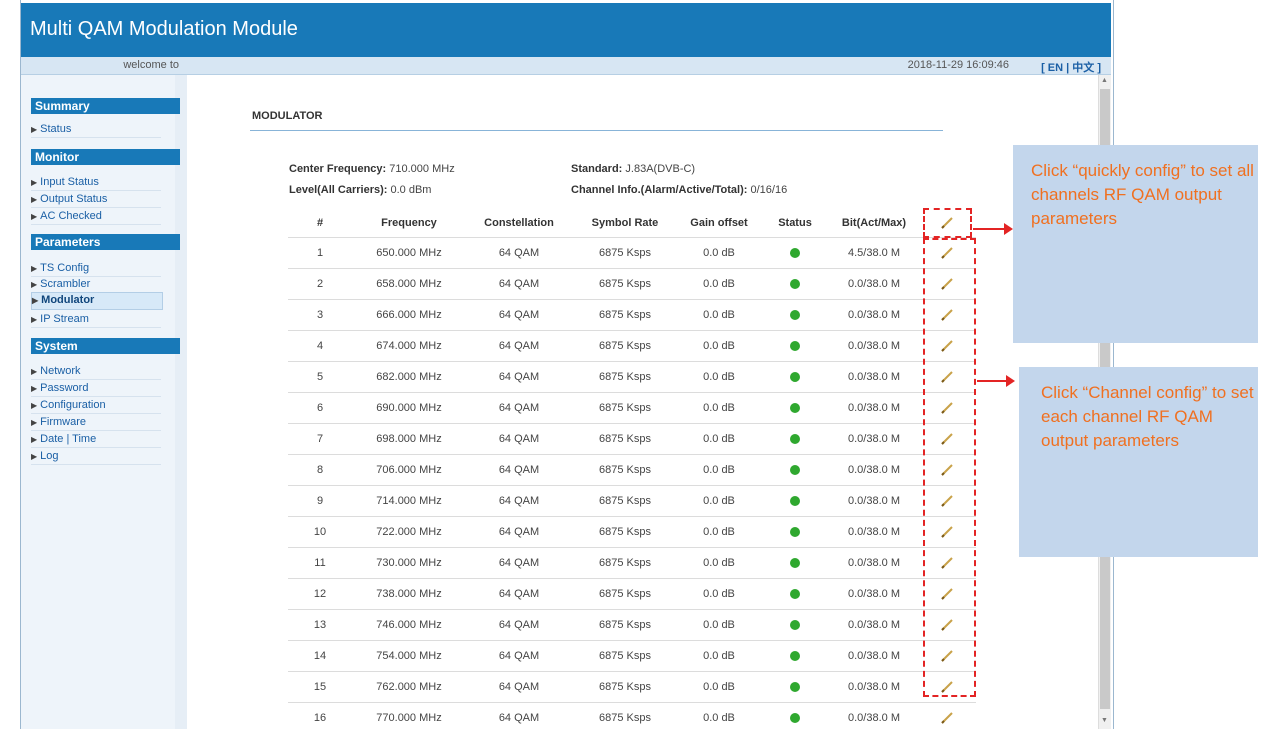 The image size is (1261, 733). I want to click on sidebar-item-modulator: ▶Modulator, so click(97, 301).